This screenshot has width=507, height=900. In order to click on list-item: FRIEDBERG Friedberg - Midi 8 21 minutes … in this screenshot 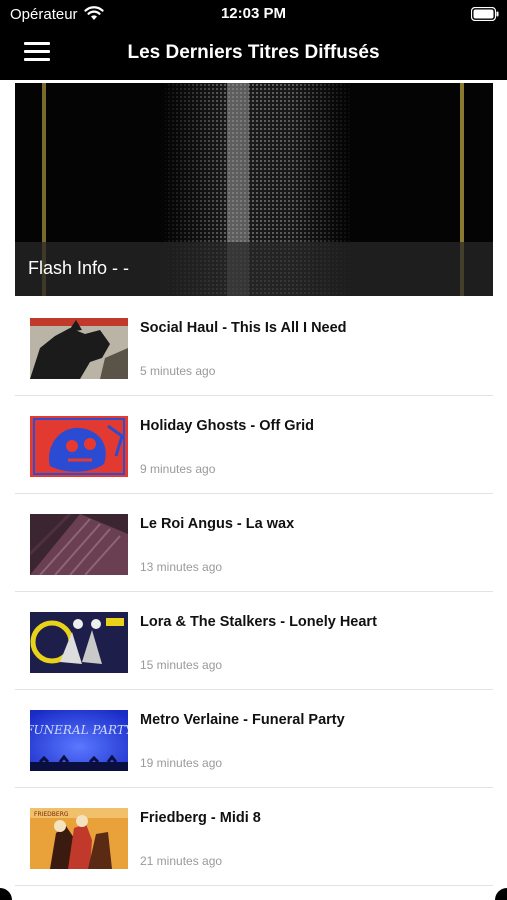, I will do `click(254, 837)`.